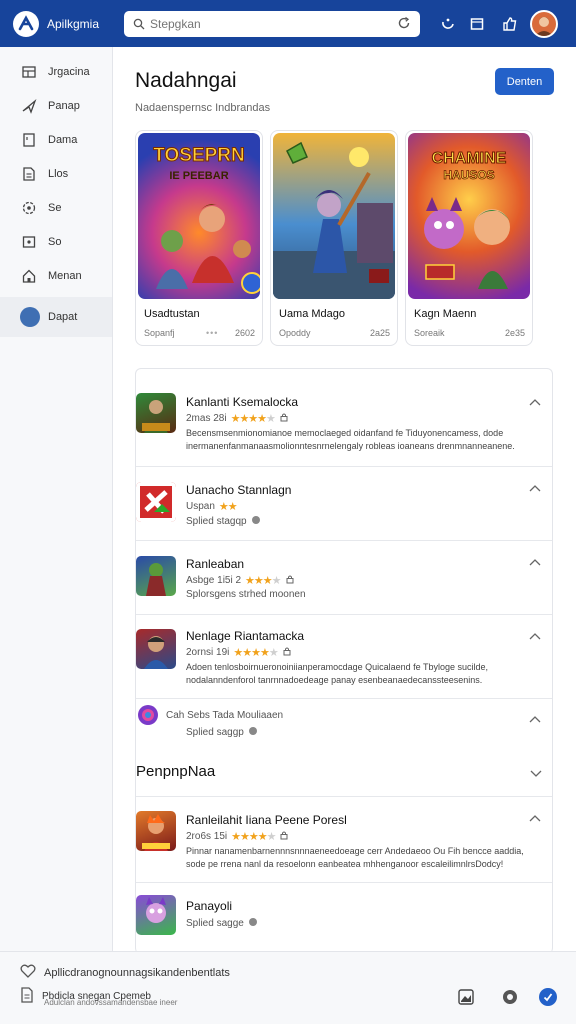  Describe the element at coordinates (244, 333) in the screenshot. I see `card-number: 2602` at that location.